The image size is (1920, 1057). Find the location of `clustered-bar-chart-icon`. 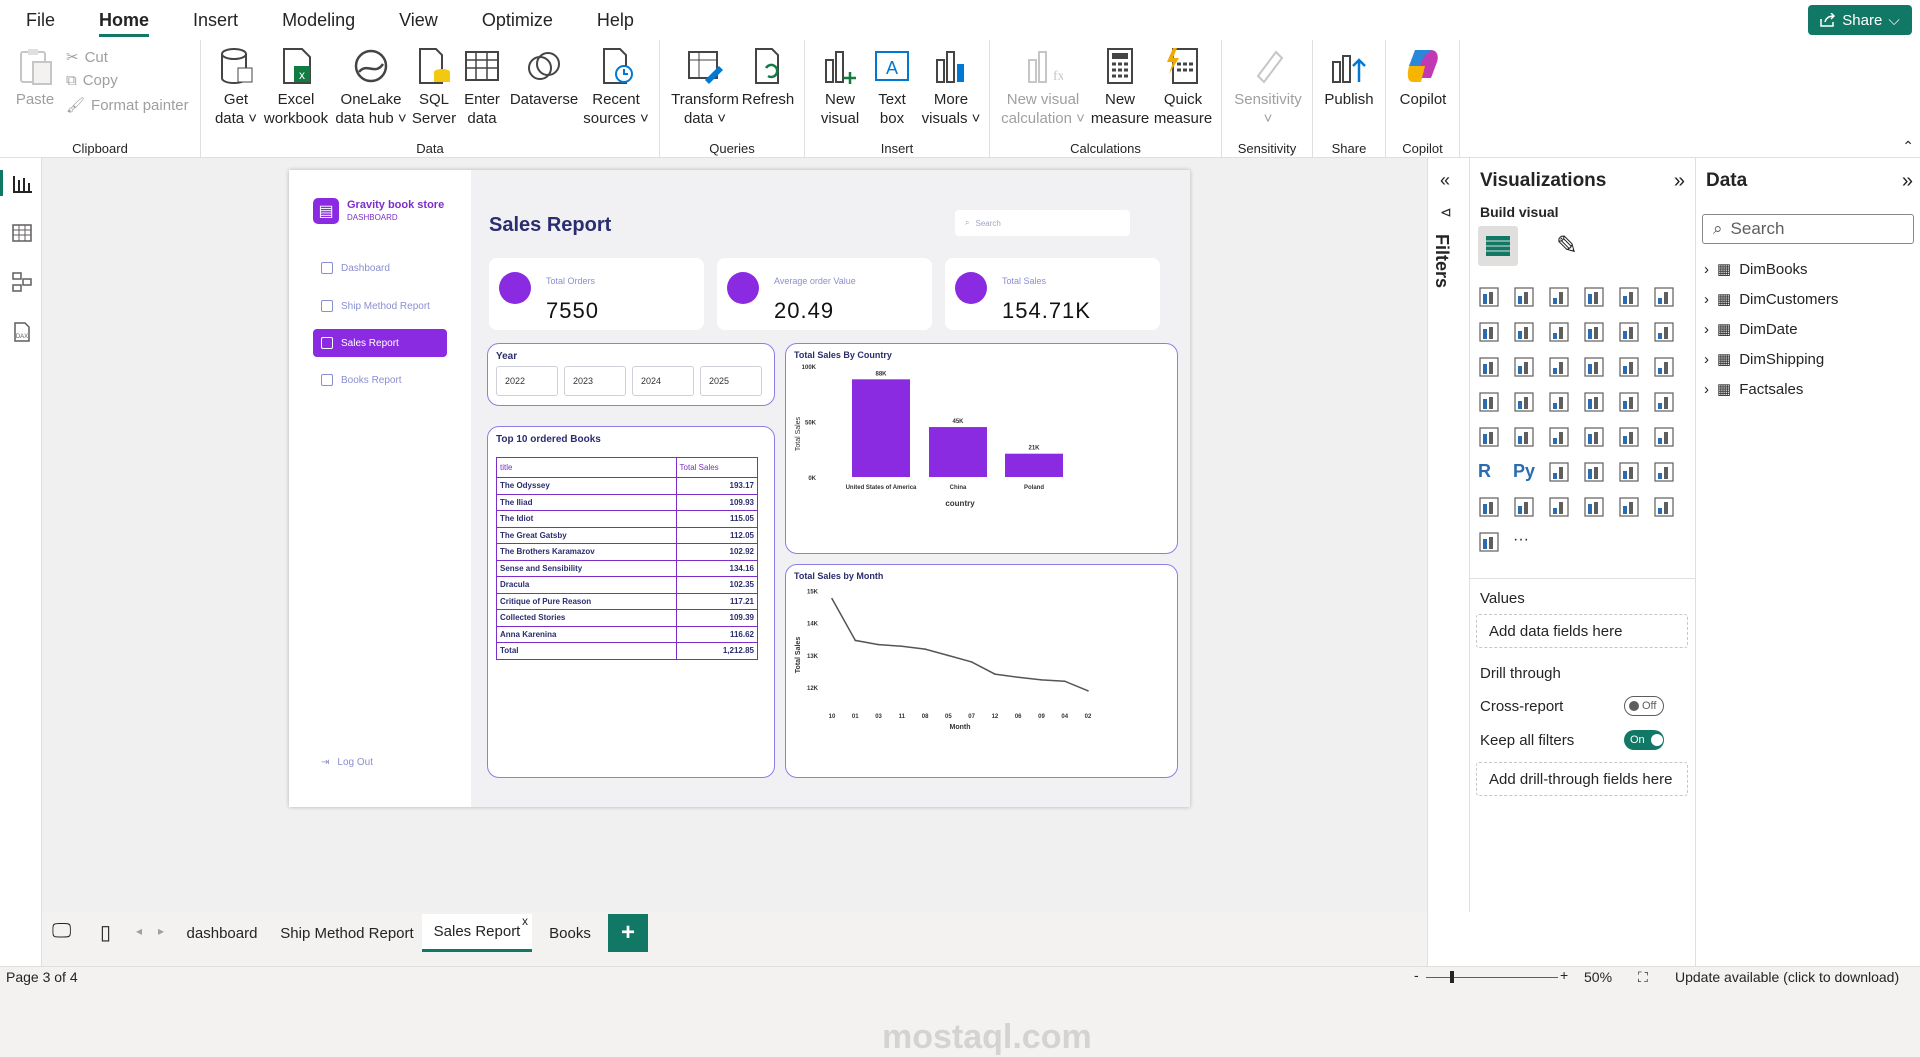

clustered-bar-chart-icon is located at coordinates (1559, 297).